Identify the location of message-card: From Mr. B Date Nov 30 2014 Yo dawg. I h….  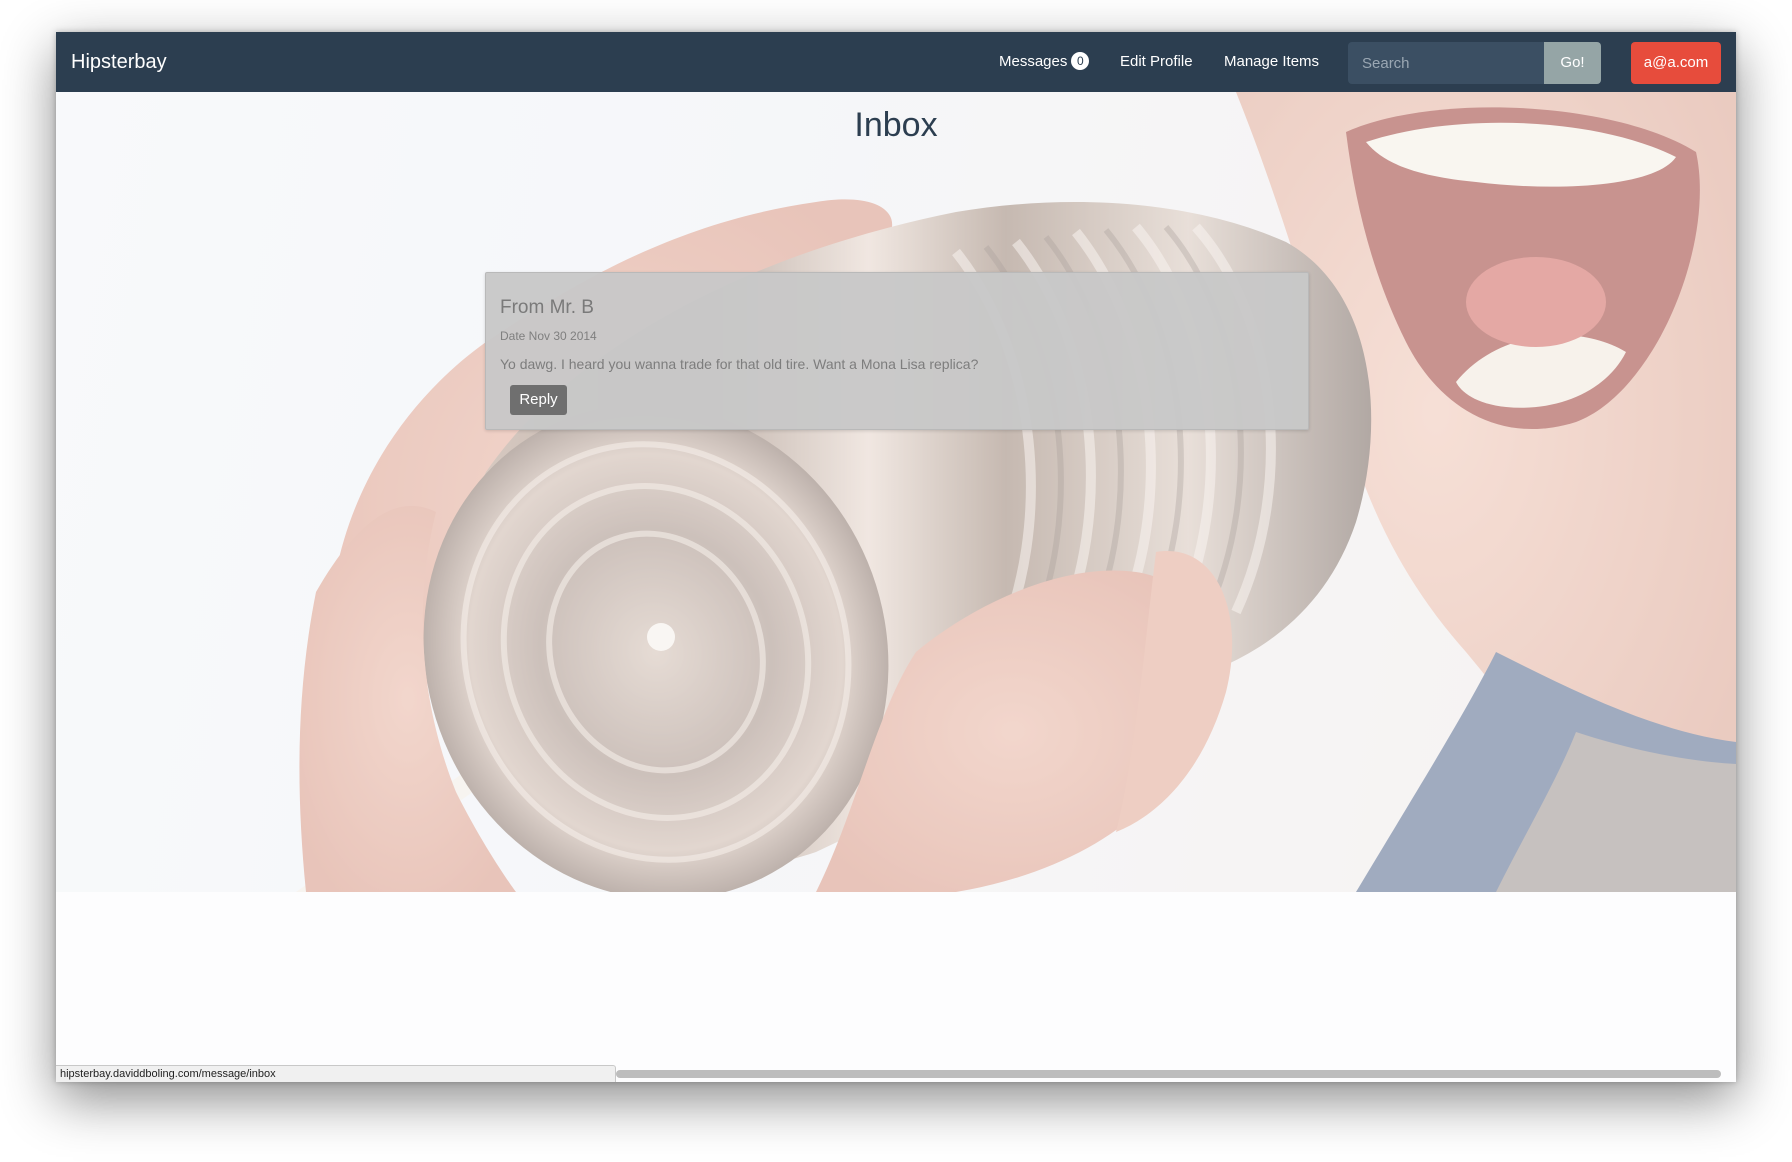
(897, 351).